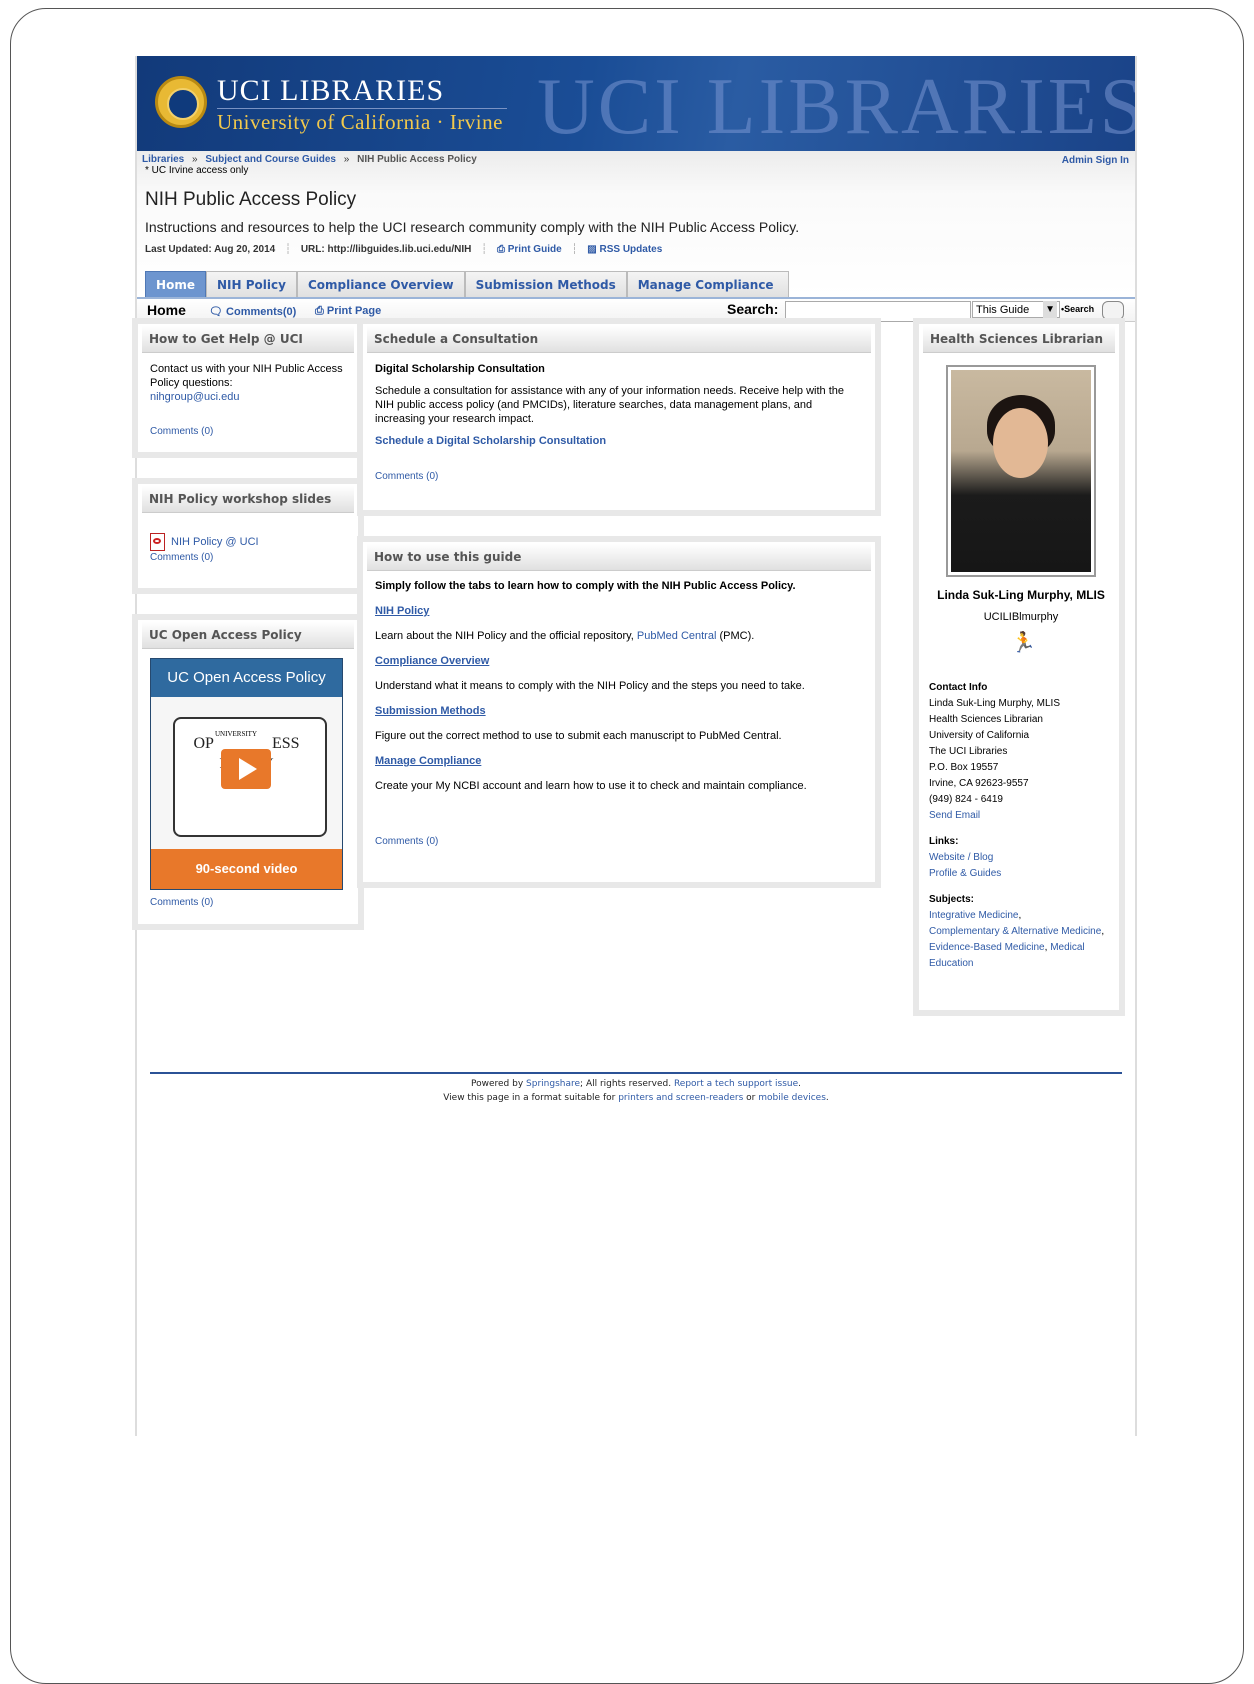 The height and width of the screenshot is (1684, 1254). Describe the element at coordinates (246, 869) in the screenshot. I see `video-caption: 90-second video` at that location.